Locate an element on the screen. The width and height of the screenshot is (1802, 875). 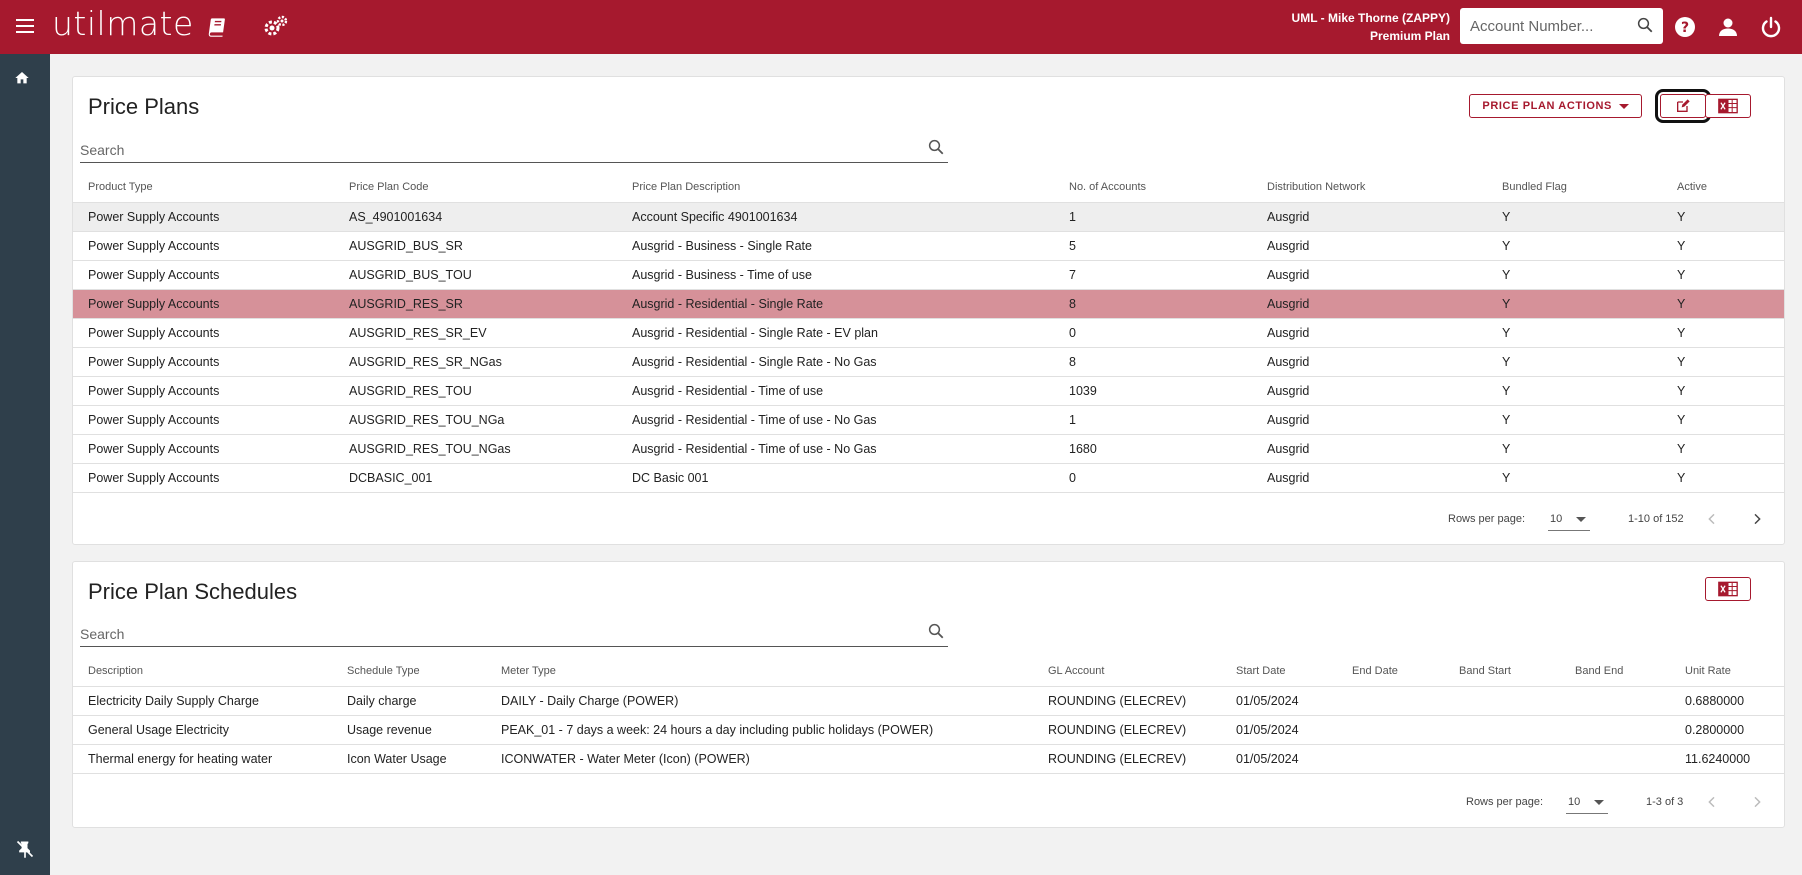
book-icon is located at coordinates (217, 27).